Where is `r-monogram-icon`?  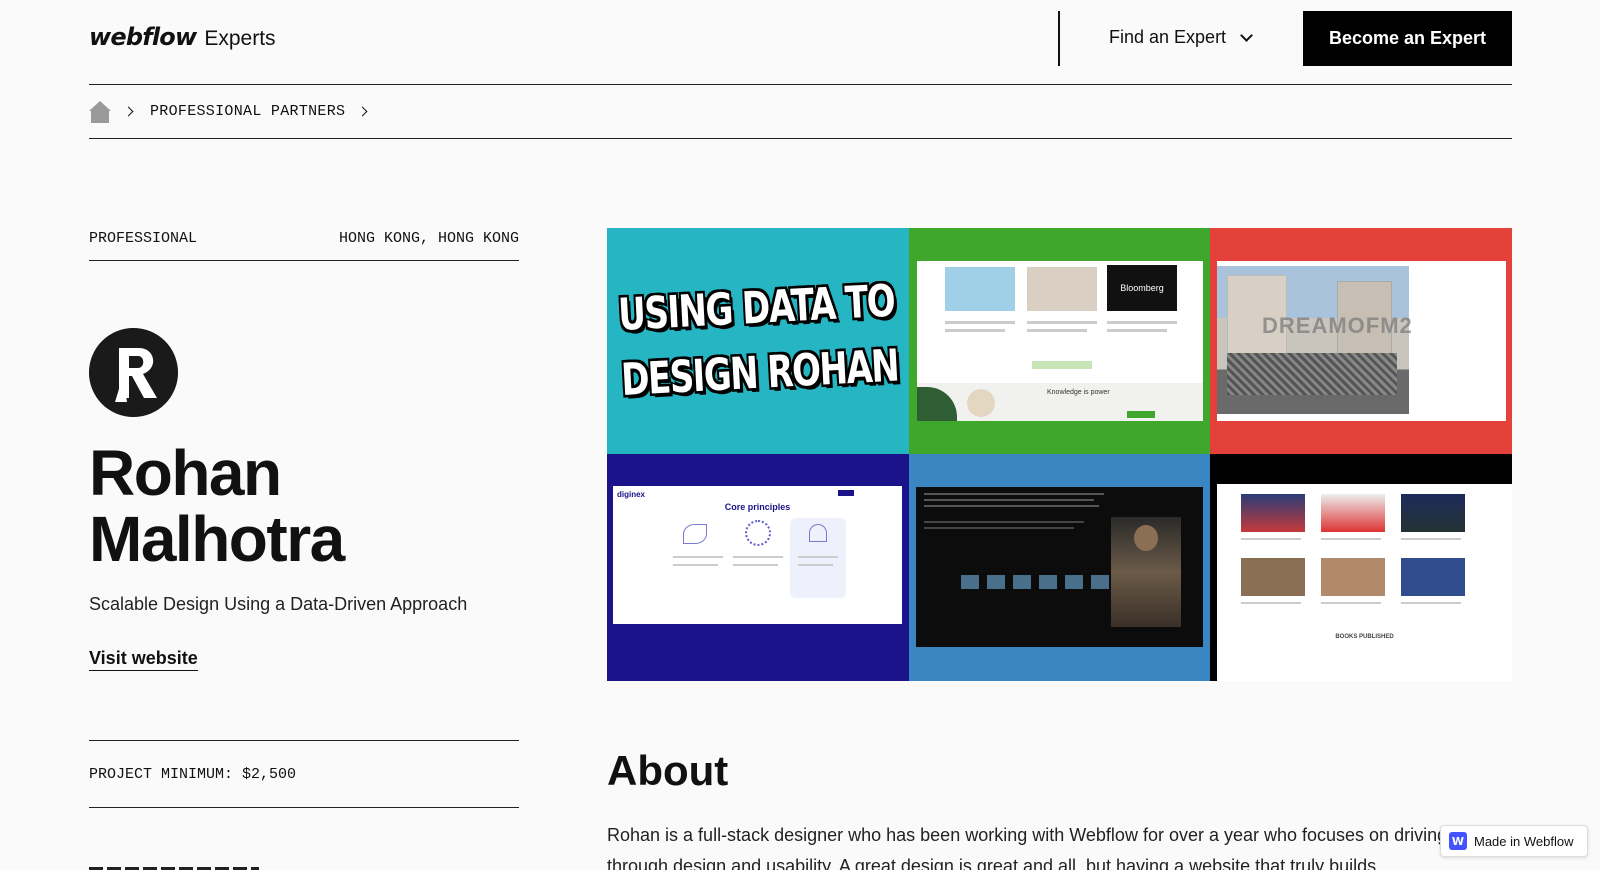
r-monogram-icon is located at coordinates (133, 372).